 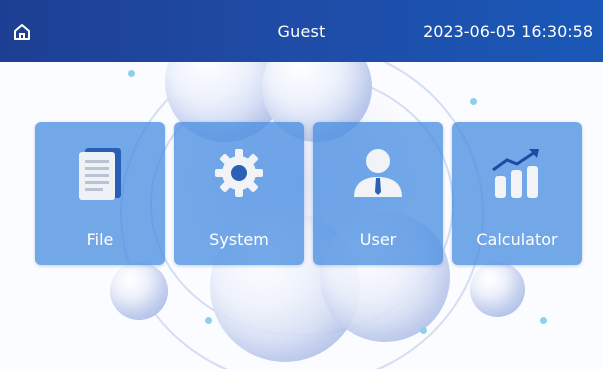 What do you see at coordinates (100, 239) in the screenshot?
I see `file-tile-label: File` at bounding box center [100, 239].